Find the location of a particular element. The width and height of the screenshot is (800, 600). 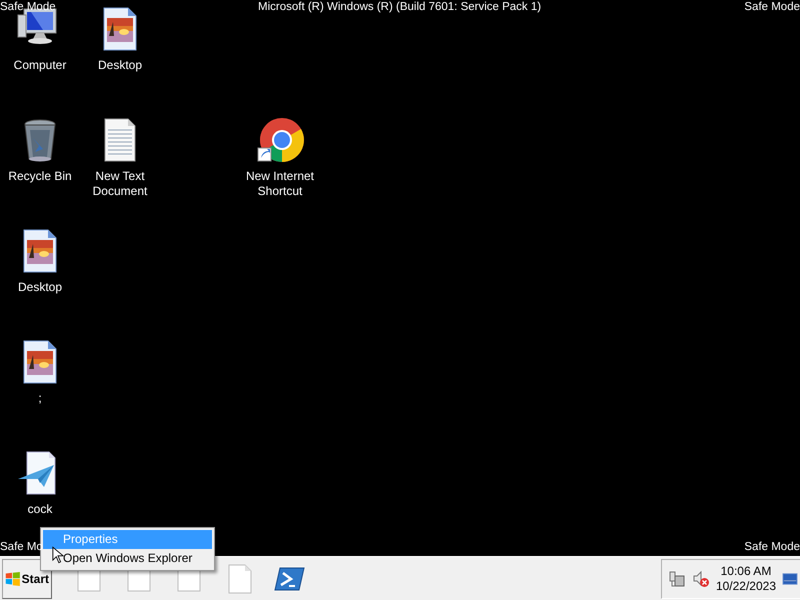

windows-logo-icon is located at coordinates (13, 579).